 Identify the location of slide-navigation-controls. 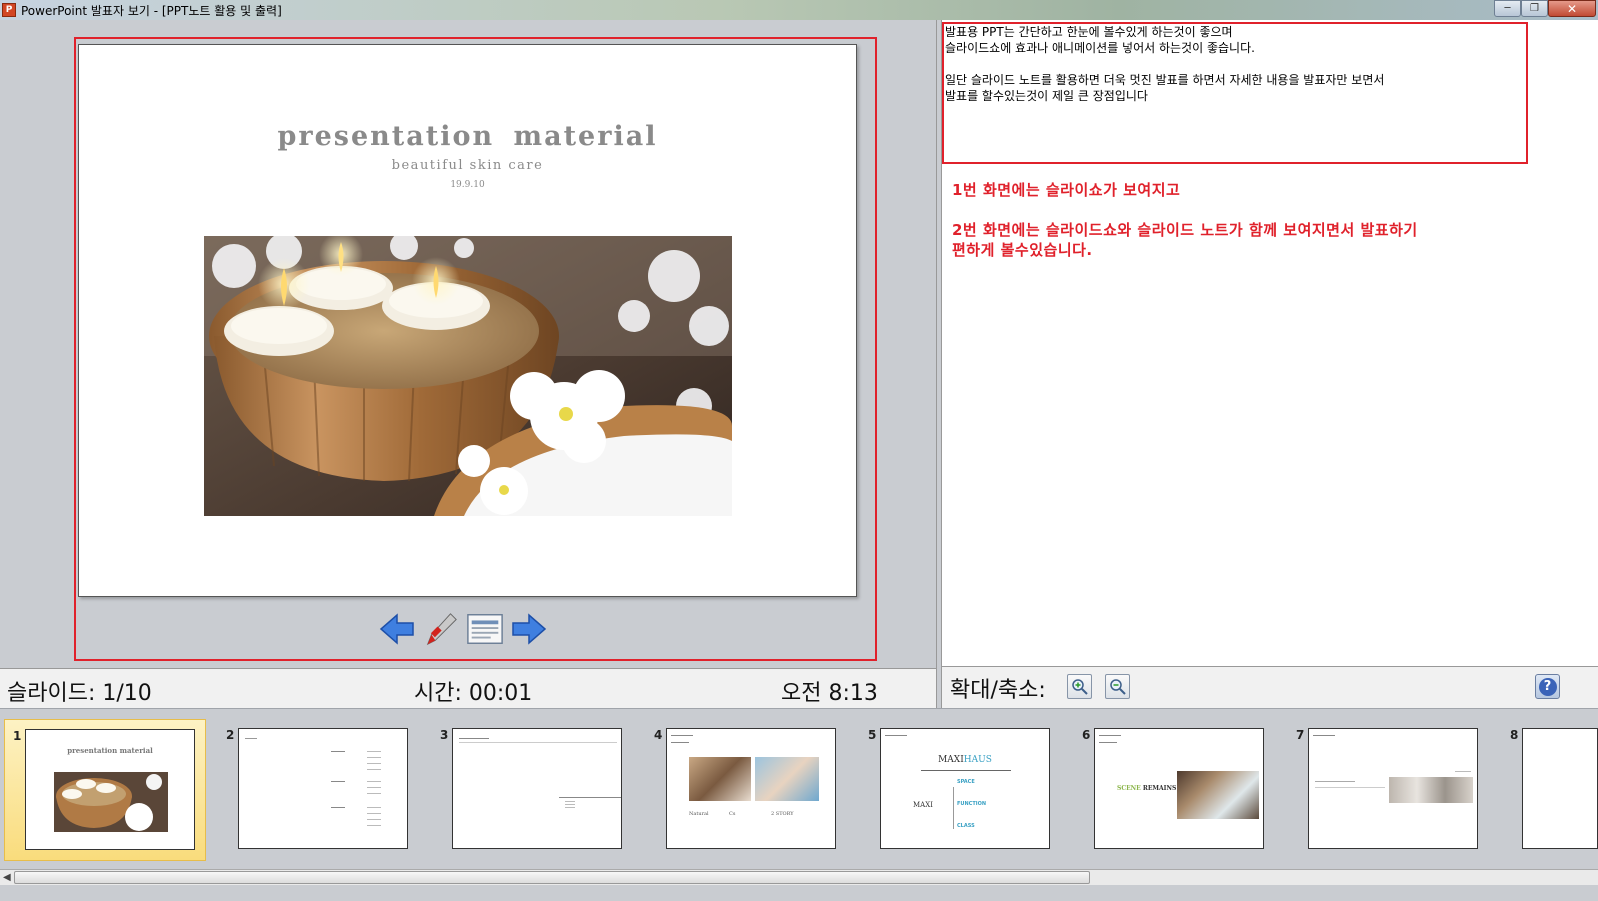
(463, 629).